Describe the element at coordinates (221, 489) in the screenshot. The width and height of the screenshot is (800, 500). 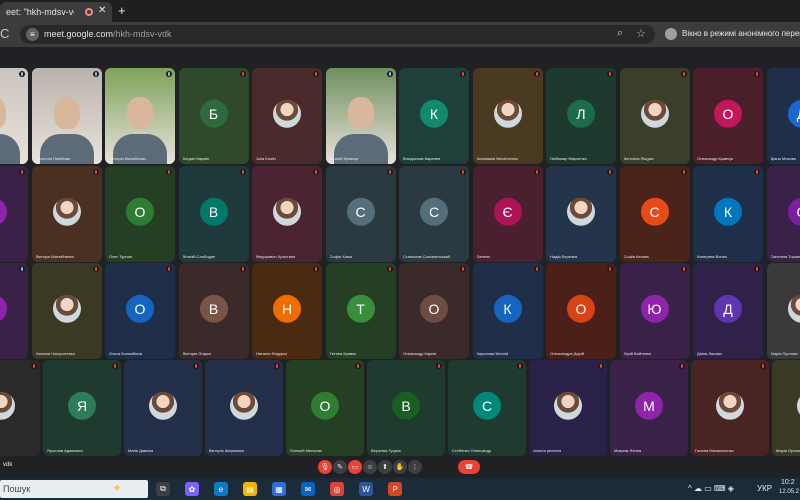
I see `edge-icon: e` at that location.